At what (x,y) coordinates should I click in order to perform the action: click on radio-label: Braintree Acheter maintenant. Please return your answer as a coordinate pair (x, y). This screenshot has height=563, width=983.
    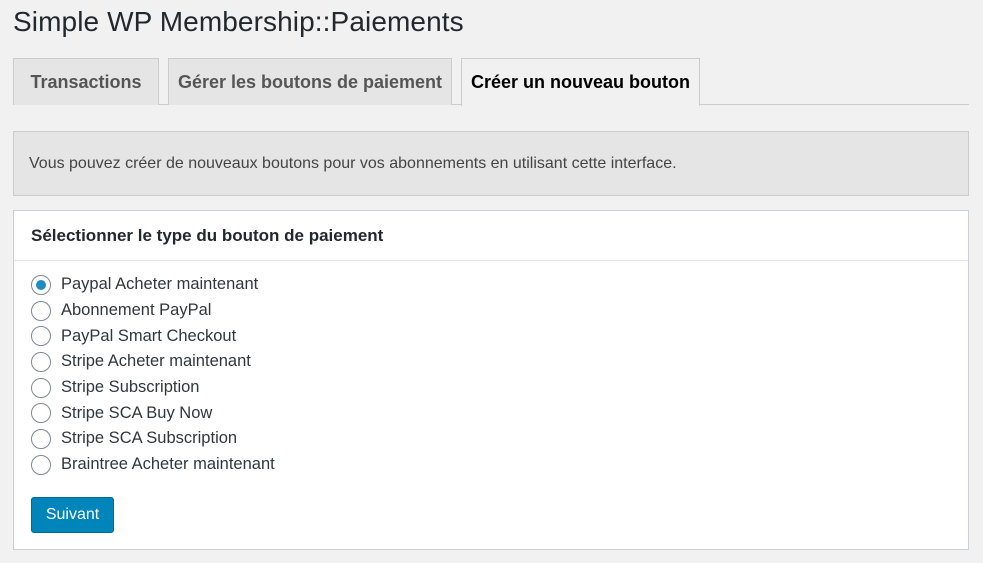
    Looking at the image, I should click on (168, 464).